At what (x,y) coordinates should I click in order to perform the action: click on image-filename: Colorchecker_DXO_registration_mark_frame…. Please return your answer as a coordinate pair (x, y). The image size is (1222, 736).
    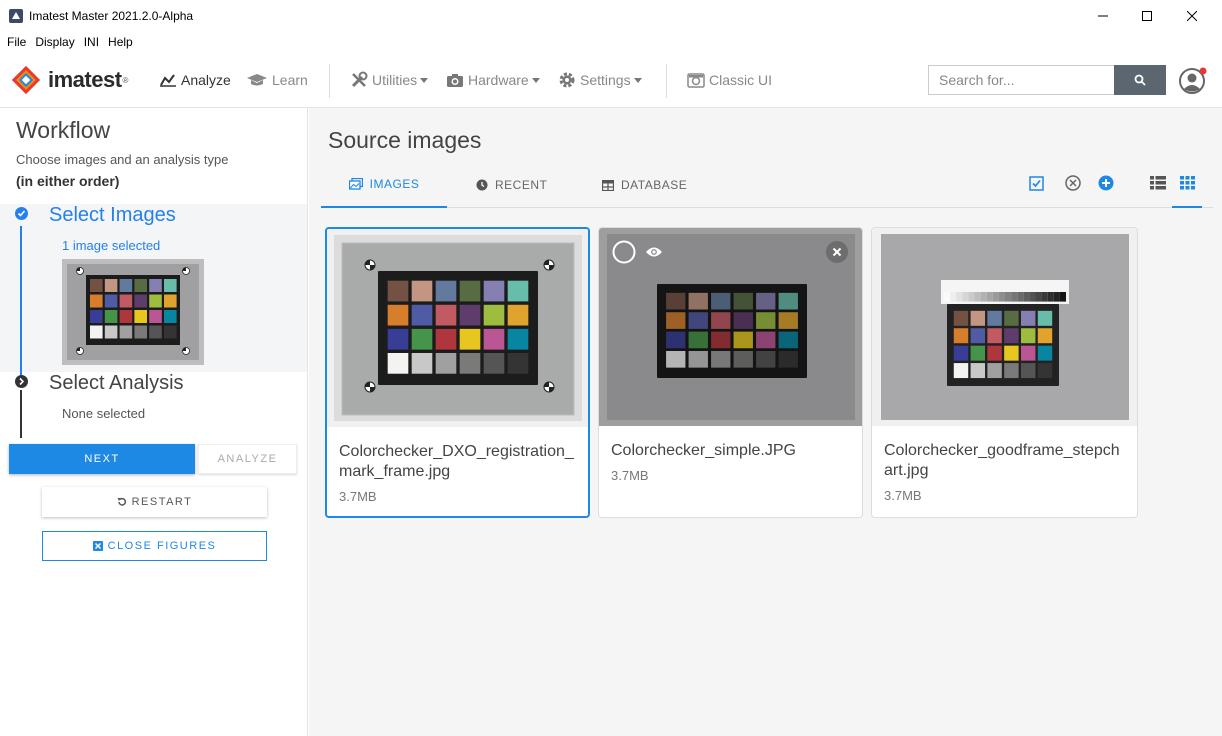
    Looking at the image, I should click on (456, 461).